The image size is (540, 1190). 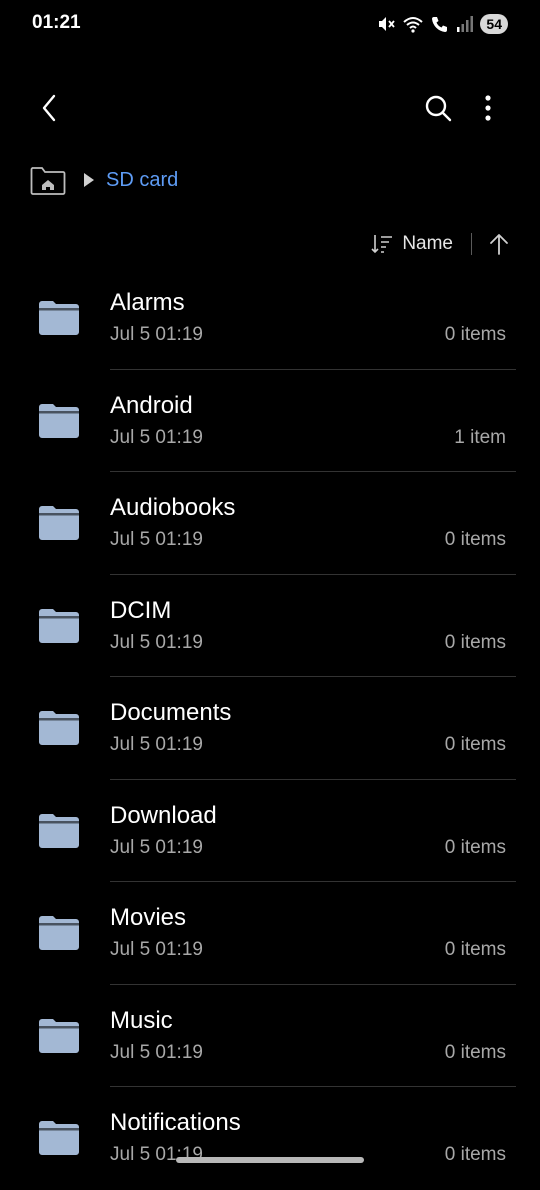 What do you see at coordinates (494, 24) in the screenshot?
I see `battery-badge: 54` at bounding box center [494, 24].